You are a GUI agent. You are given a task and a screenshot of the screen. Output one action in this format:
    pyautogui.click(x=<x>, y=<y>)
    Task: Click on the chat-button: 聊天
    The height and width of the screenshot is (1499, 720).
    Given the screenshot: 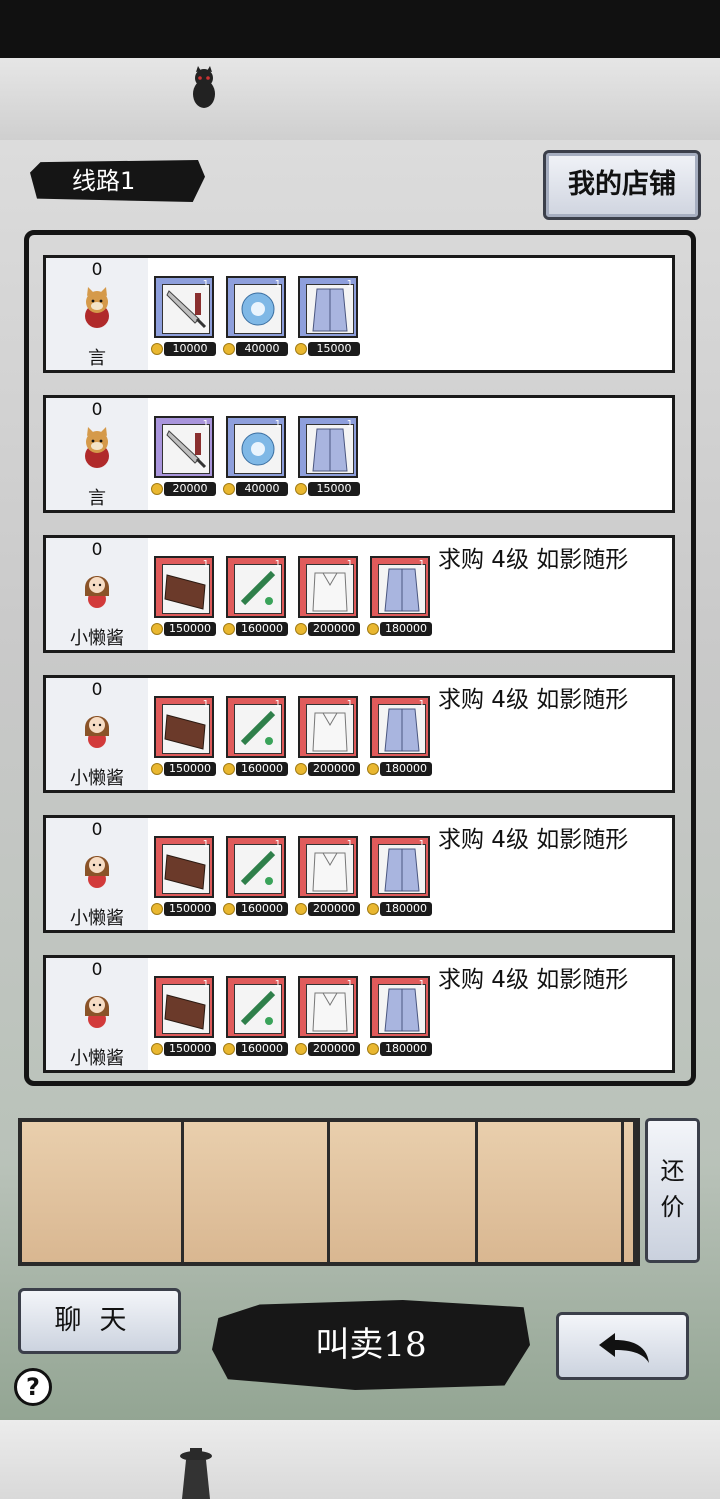 What is the action you would take?
    pyautogui.click(x=99, y=1321)
    